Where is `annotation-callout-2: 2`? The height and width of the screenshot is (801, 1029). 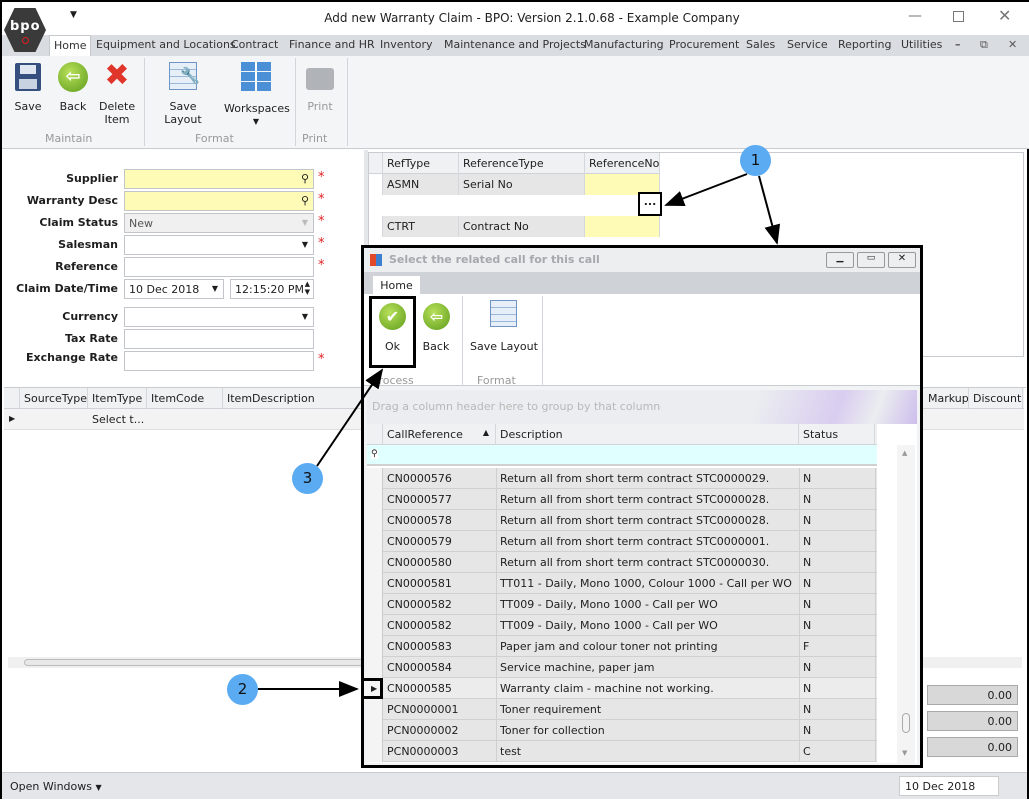 annotation-callout-2: 2 is located at coordinates (242, 689).